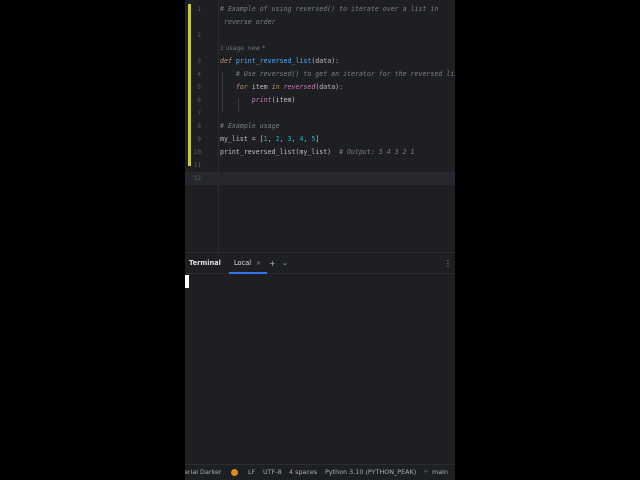  I want to click on terminal-title: Terminal, so click(205, 263).